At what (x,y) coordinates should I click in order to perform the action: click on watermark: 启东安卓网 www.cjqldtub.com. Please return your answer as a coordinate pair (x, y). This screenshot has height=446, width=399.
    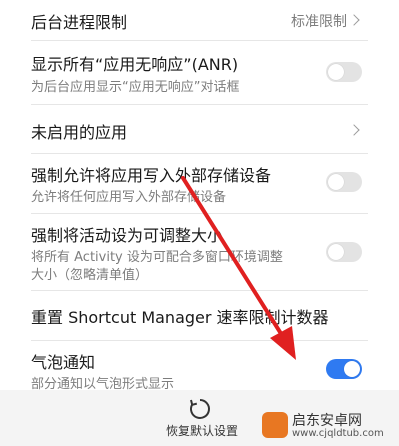
    Looking at the image, I should click on (329, 426).